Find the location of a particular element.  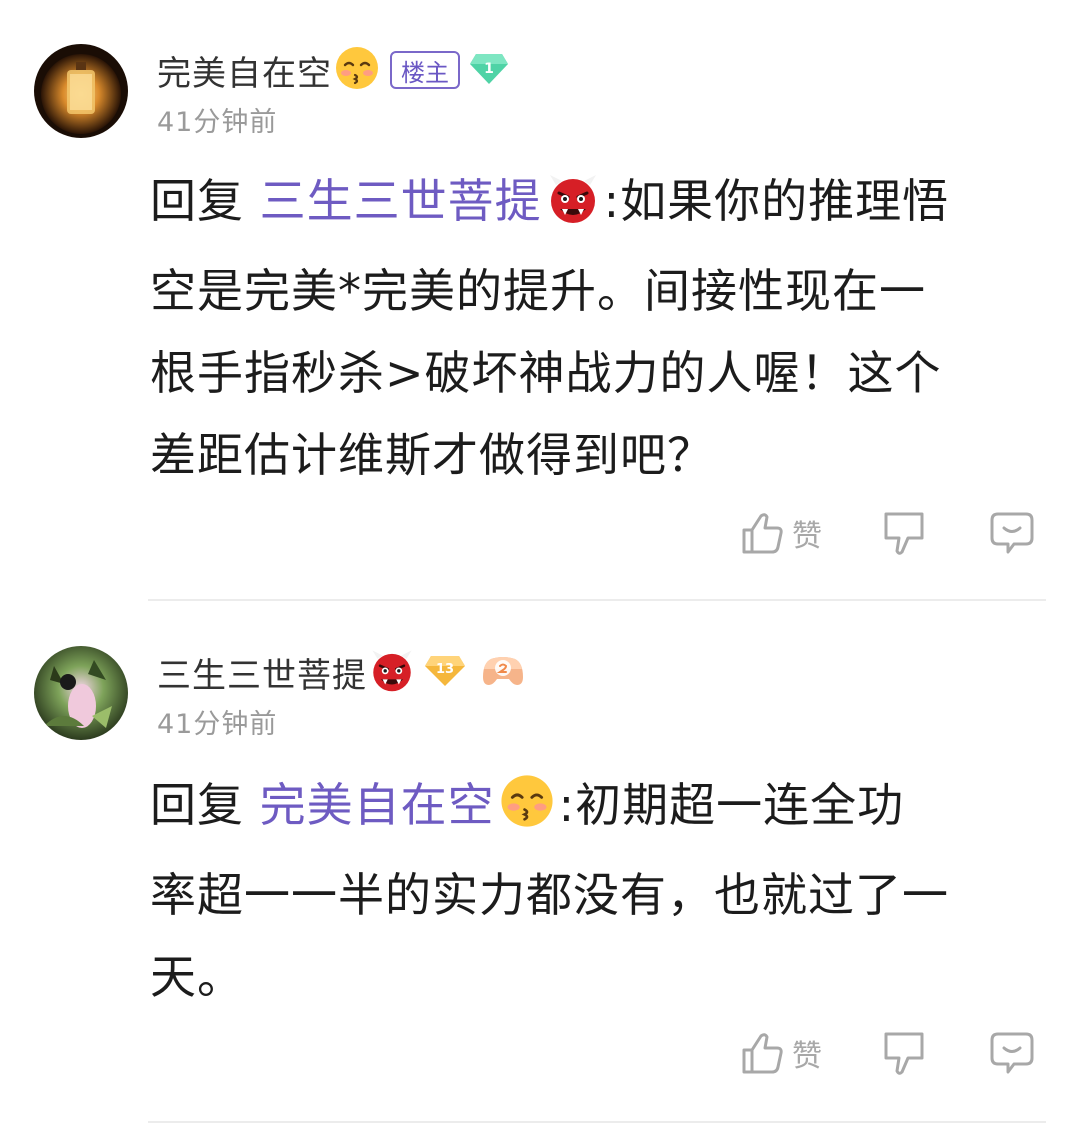

comment-line: 根手指秒杀>破坏神战力的人喔！这个 is located at coordinates (546, 373).